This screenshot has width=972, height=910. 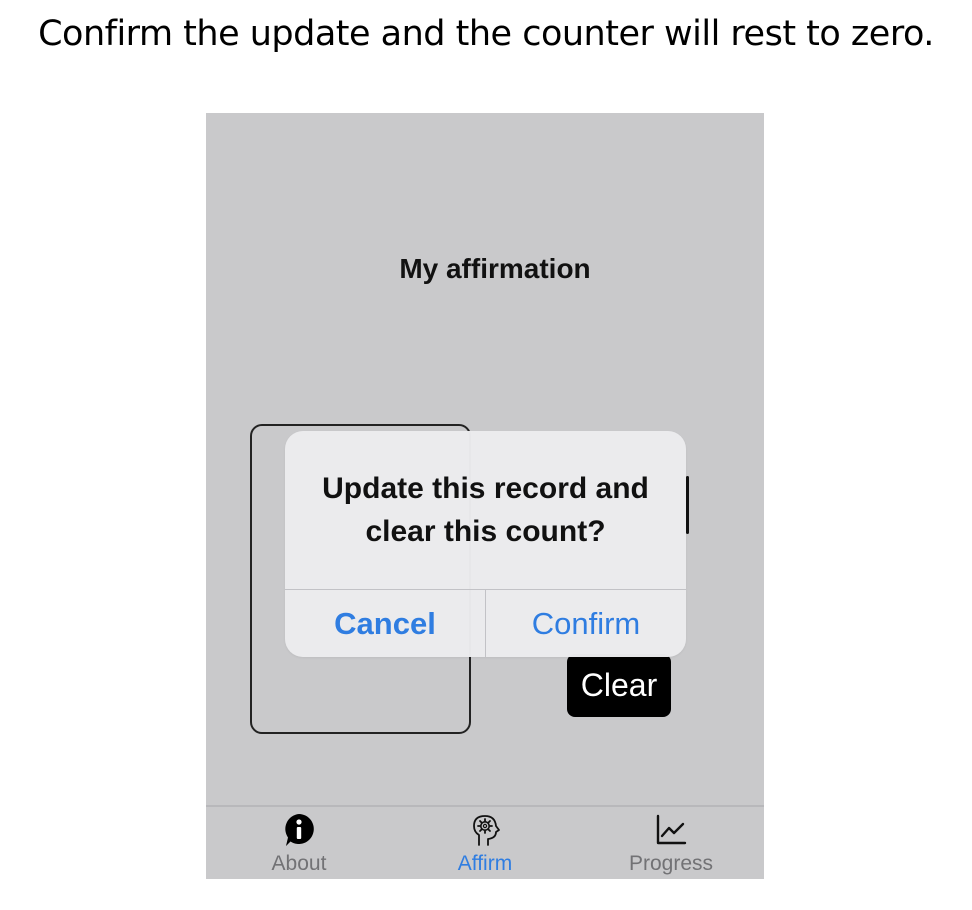 I want to click on tab-about: About, so click(x=299, y=843).